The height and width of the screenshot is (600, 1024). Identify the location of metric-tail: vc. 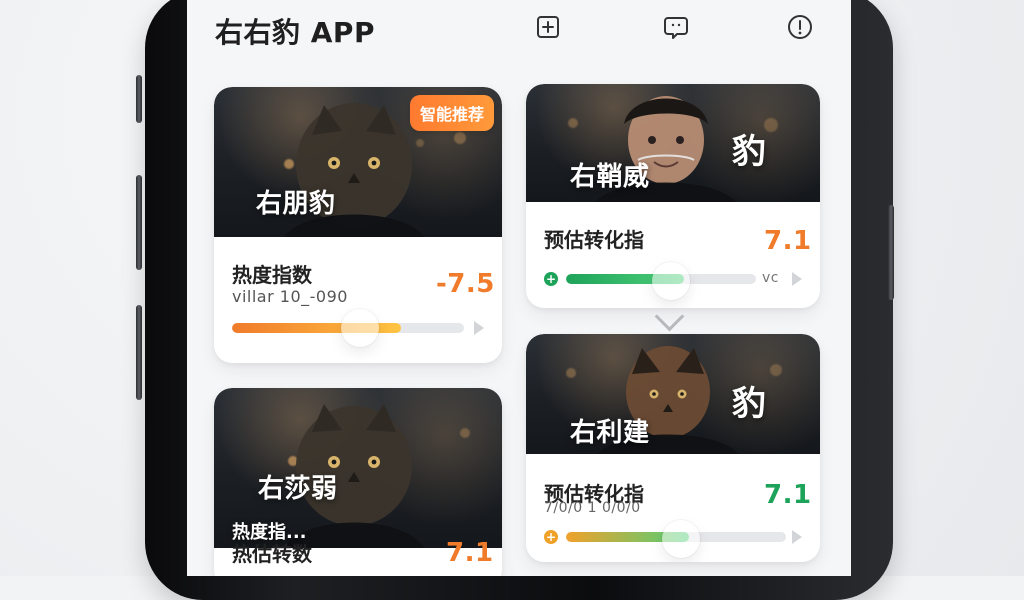
(770, 278).